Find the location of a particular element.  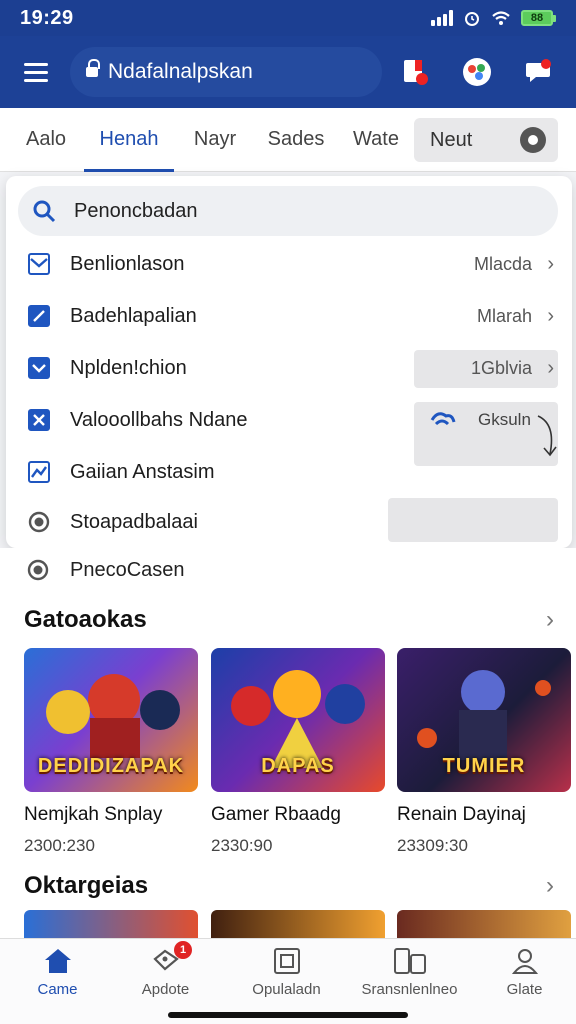

close-box-icon is located at coordinates (39, 420).